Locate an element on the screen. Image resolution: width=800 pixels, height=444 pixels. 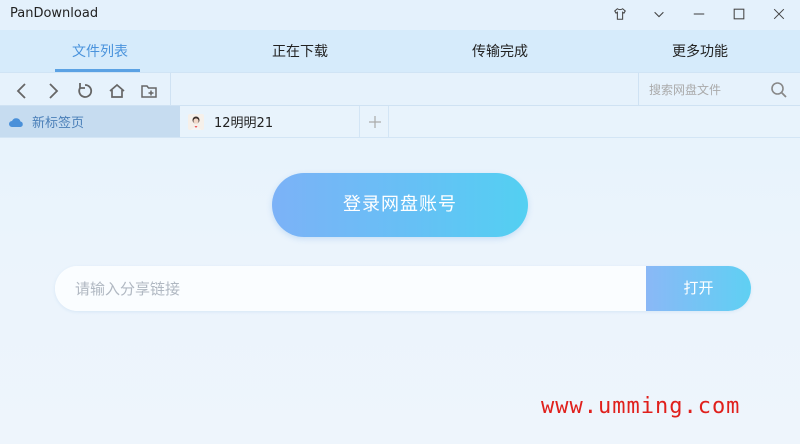
browser-tab-new: 新标签页 is located at coordinates (90, 121).